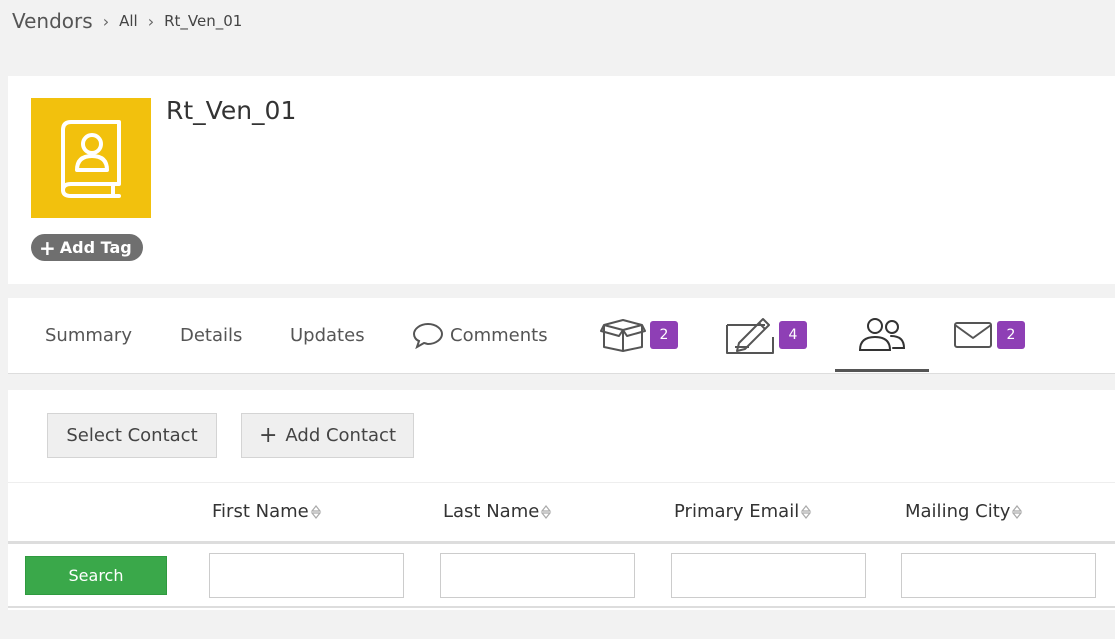 This screenshot has width=1115, height=639. Describe the element at coordinates (52, 21) in the screenshot. I see `breadcrumb-vendors: Vendors` at that location.